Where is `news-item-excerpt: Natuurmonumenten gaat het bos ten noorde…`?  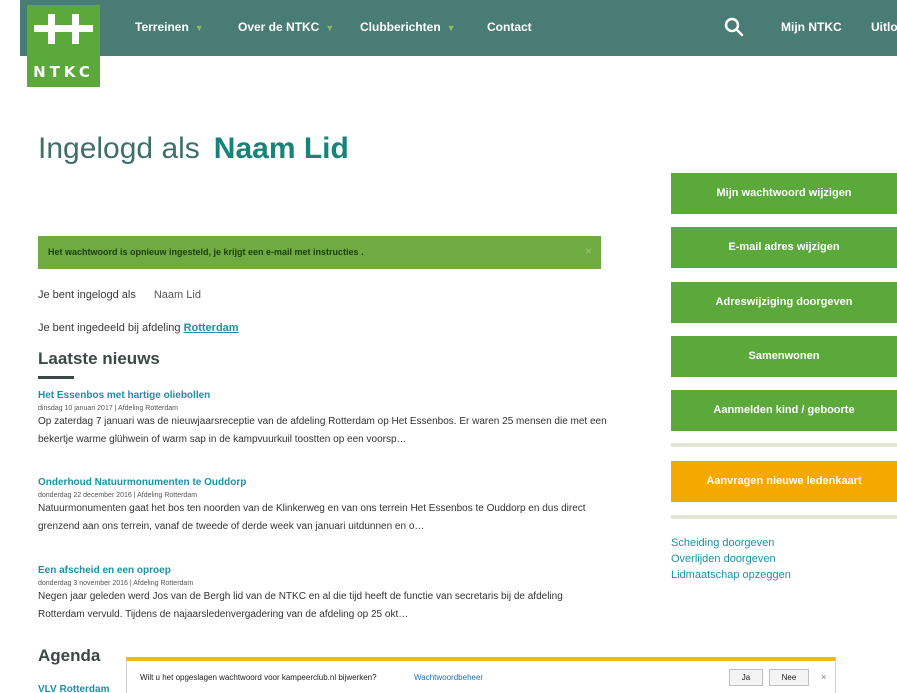
news-item-excerpt: Natuurmonumenten gaat het bos ten noorde… is located at coordinates (312, 517).